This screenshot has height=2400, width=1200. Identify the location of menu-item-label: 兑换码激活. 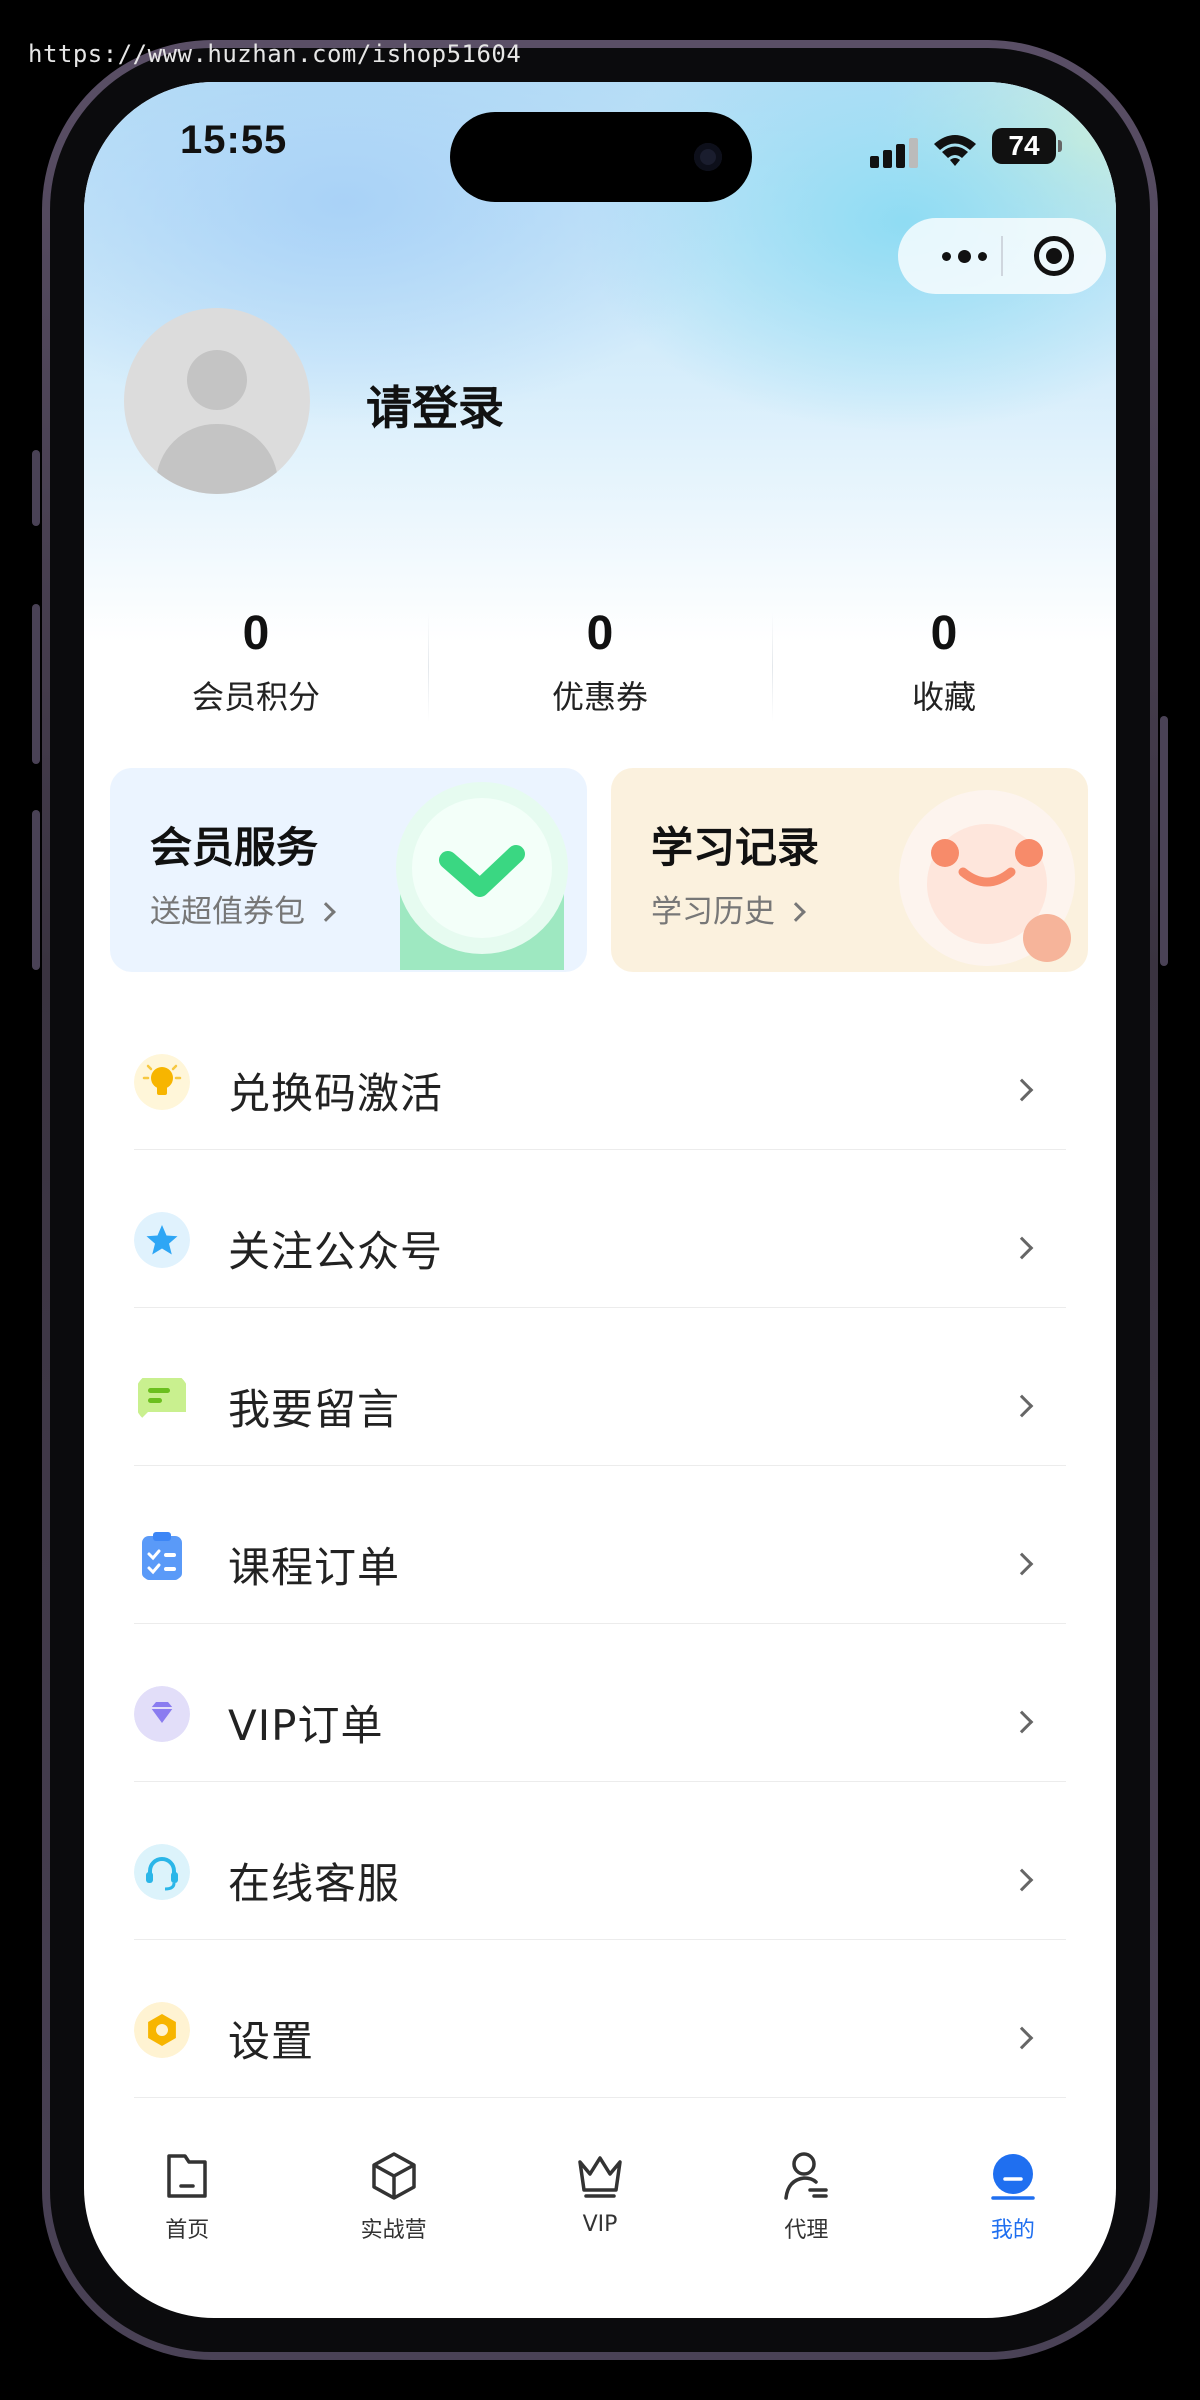
(336, 1093).